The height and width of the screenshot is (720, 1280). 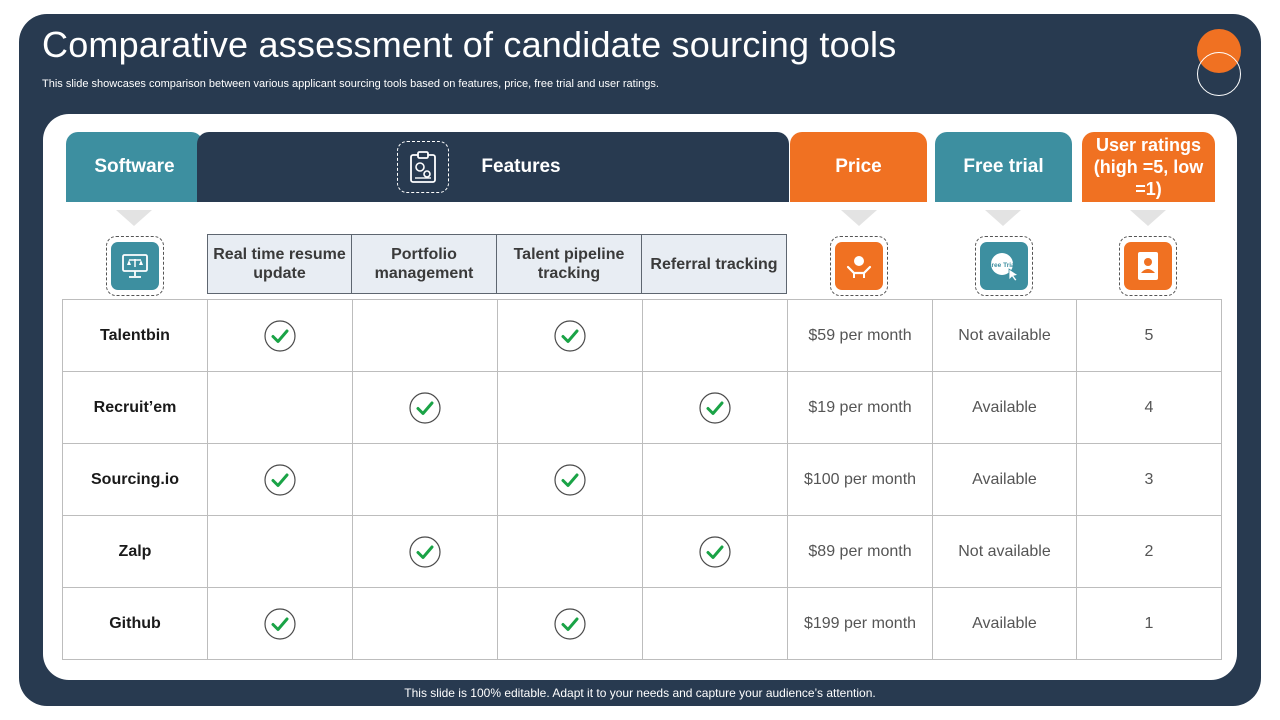 I want to click on free-trial-icon-text: Free Trial, so click(x=1002, y=265).